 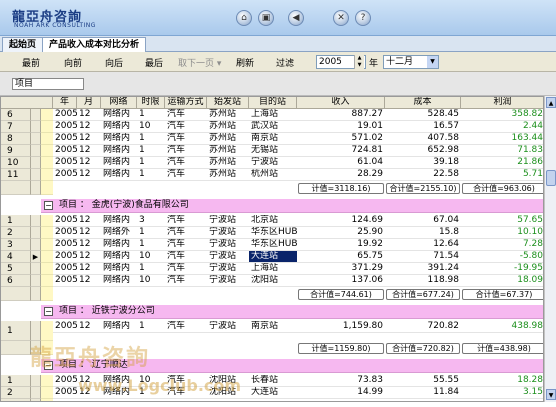 I want to click on table-cell: 2.44, so click(x=502, y=127).